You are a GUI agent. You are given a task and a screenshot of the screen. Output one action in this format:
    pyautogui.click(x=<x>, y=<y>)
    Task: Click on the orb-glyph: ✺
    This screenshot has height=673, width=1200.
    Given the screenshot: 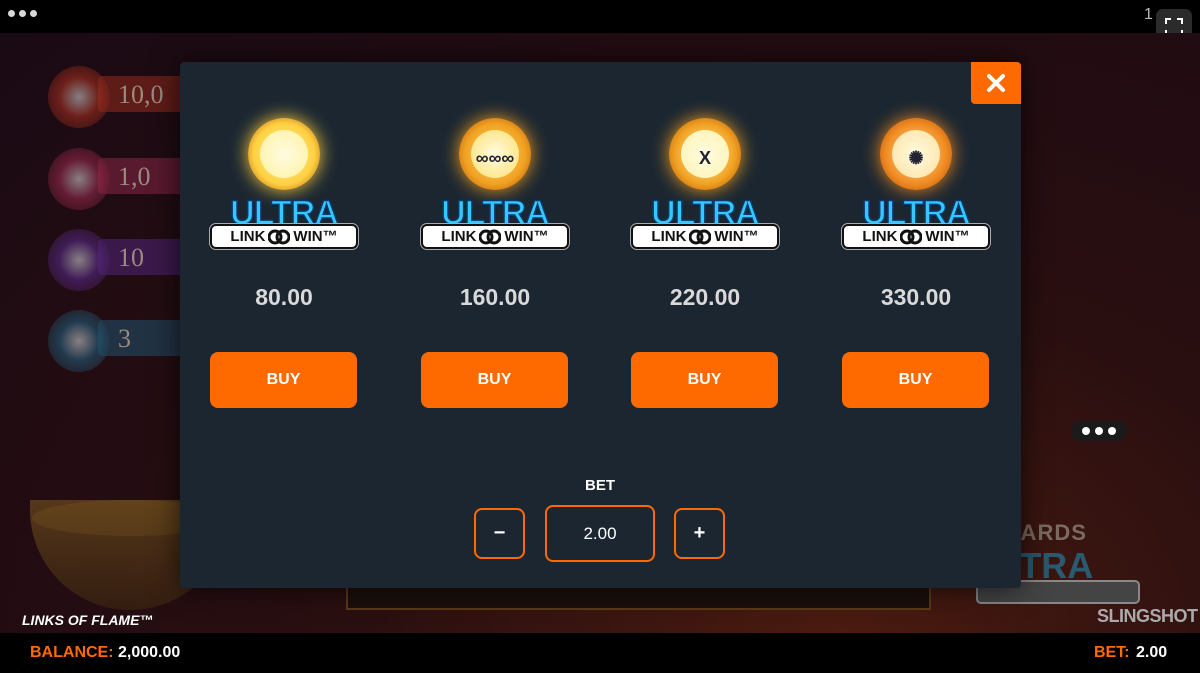 What is the action you would take?
    pyautogui.click(x=916, y=158)
    